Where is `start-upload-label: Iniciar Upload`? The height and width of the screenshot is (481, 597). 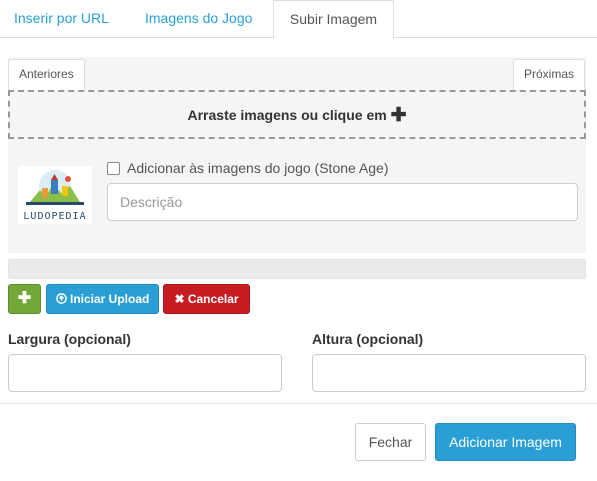 start-upload-label: Iniciar Upload is located at coordinates (109, 299).